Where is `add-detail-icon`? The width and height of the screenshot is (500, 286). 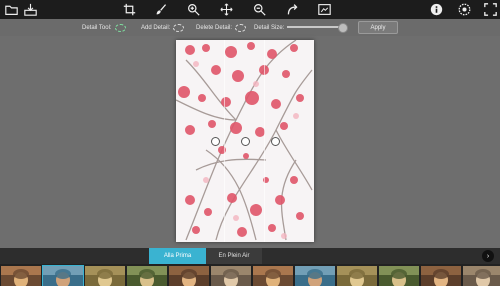
add-detail-icon is located at coordinates (179, 27).